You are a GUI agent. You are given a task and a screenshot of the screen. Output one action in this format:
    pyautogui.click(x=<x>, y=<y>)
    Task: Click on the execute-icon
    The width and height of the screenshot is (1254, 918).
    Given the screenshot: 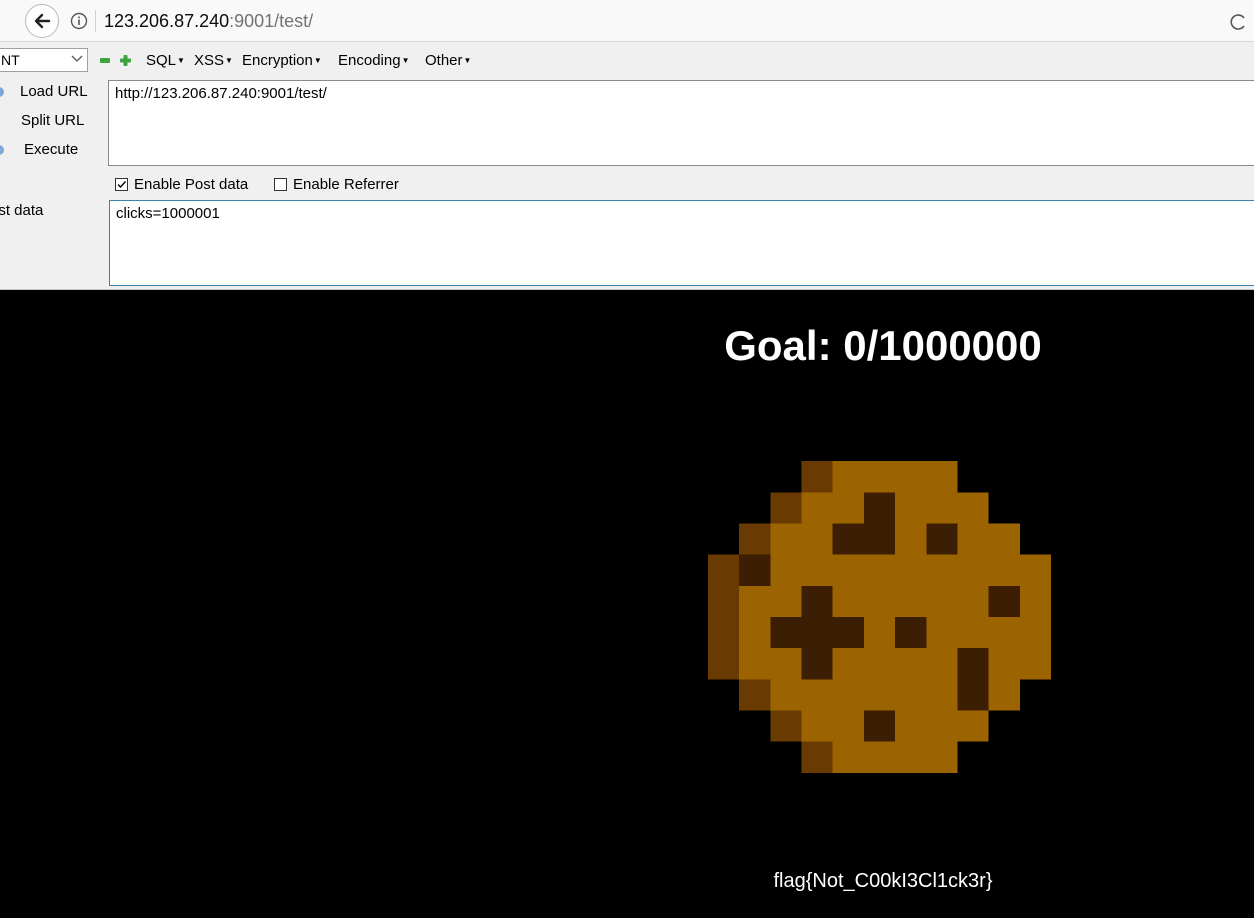 What is the action you would take?
    pyautogui.click(x=2, y=150)
    